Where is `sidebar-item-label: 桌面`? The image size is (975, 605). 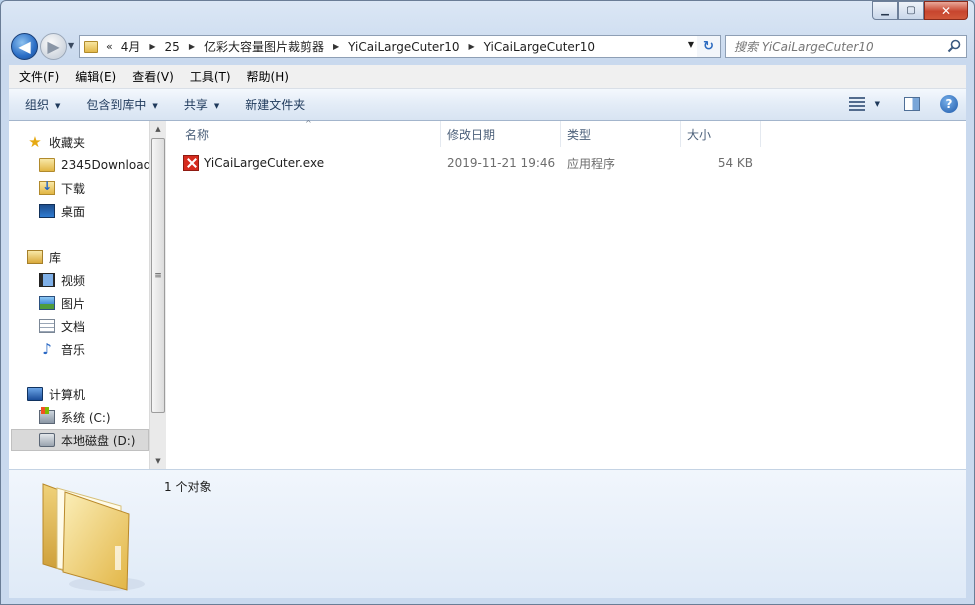
sidebar-item-label: 桌面 is located at coordinates (73, 211).